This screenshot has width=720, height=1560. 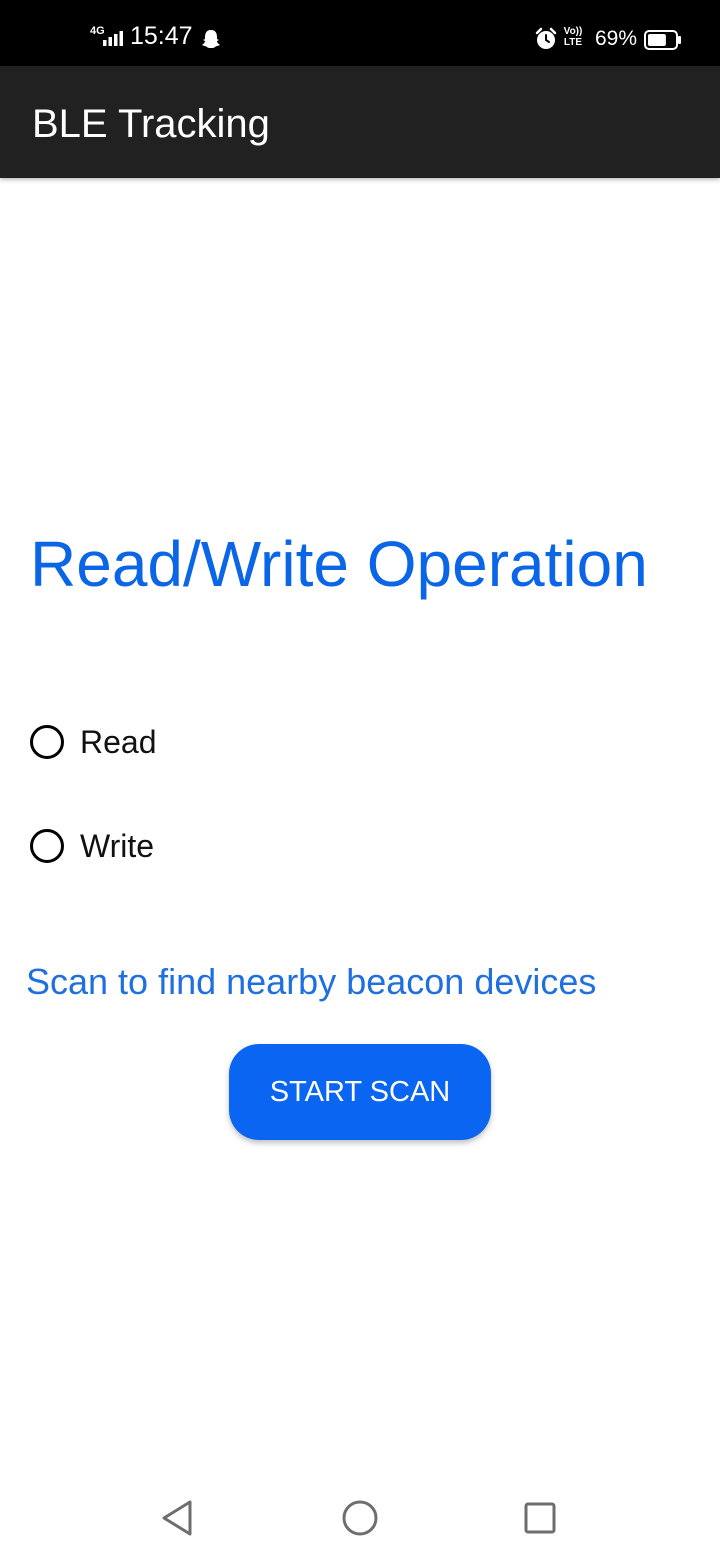 I want to click on battery-icon, so click(x=662, y=40).